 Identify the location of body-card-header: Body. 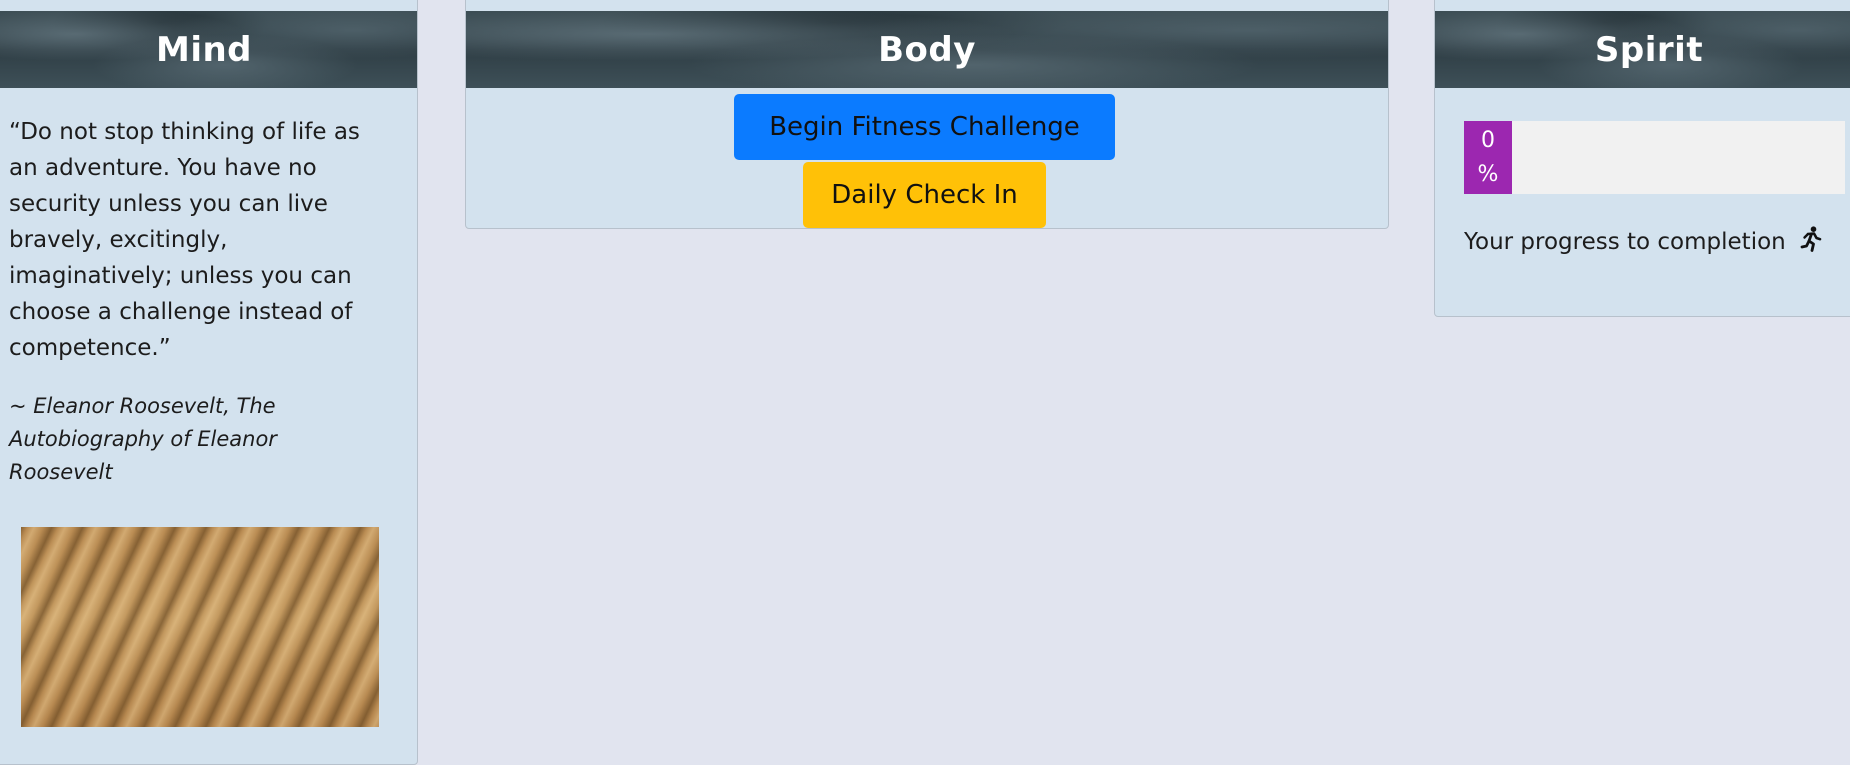
(927, 49).